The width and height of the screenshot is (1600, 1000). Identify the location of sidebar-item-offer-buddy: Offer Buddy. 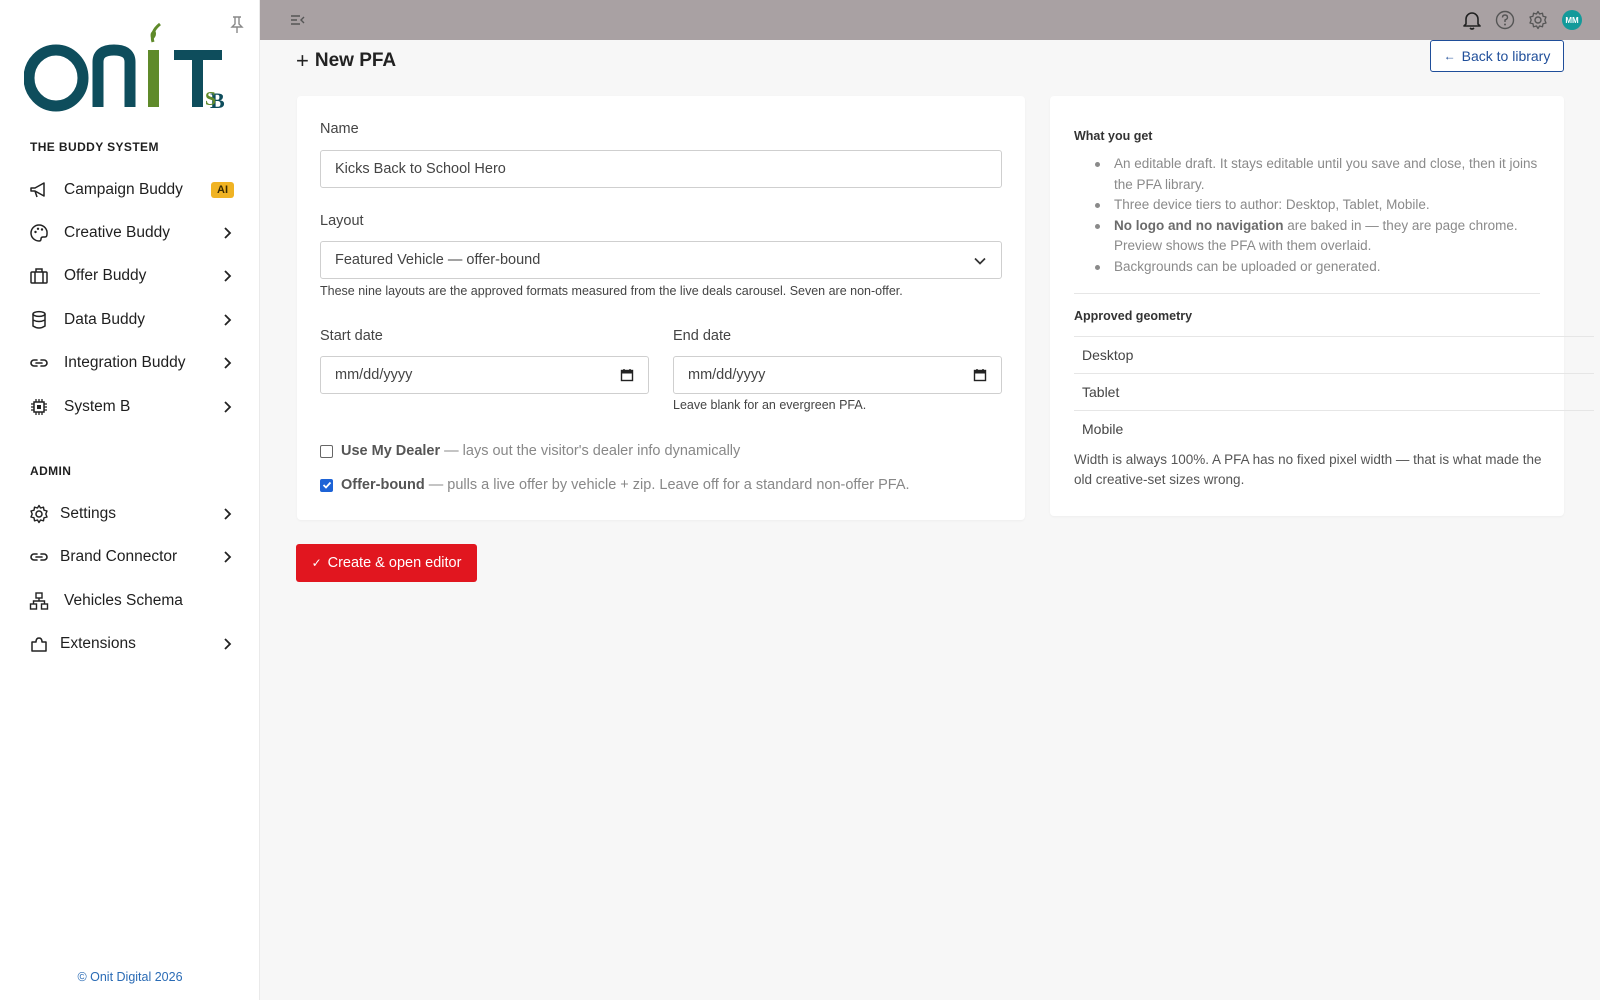
(131, 276).